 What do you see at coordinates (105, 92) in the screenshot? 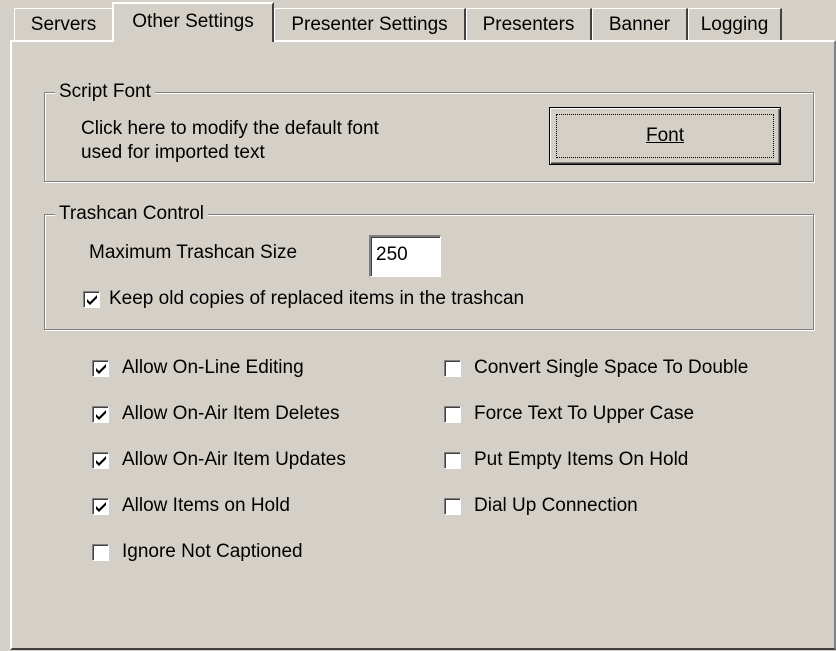
I see `script-font-title: Script Font` at bounding box center [105, 92].